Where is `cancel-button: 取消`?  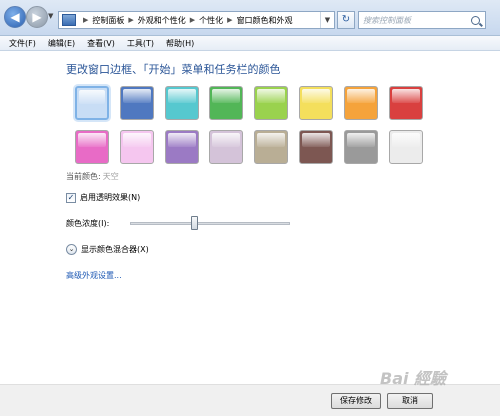 cancel-button: 取消 is located at coordinates (410, 401).